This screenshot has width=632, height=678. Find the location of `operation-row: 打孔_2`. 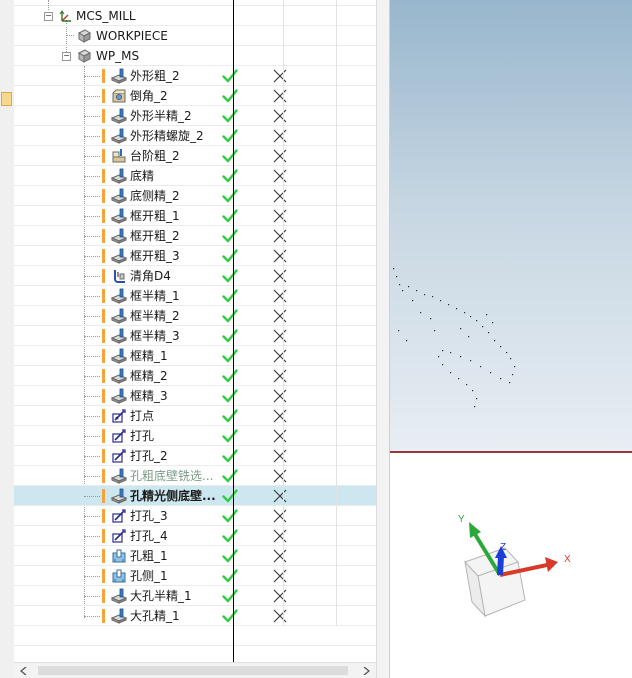

operation-row: 打孔_2 is located at coordinates (195, 456).